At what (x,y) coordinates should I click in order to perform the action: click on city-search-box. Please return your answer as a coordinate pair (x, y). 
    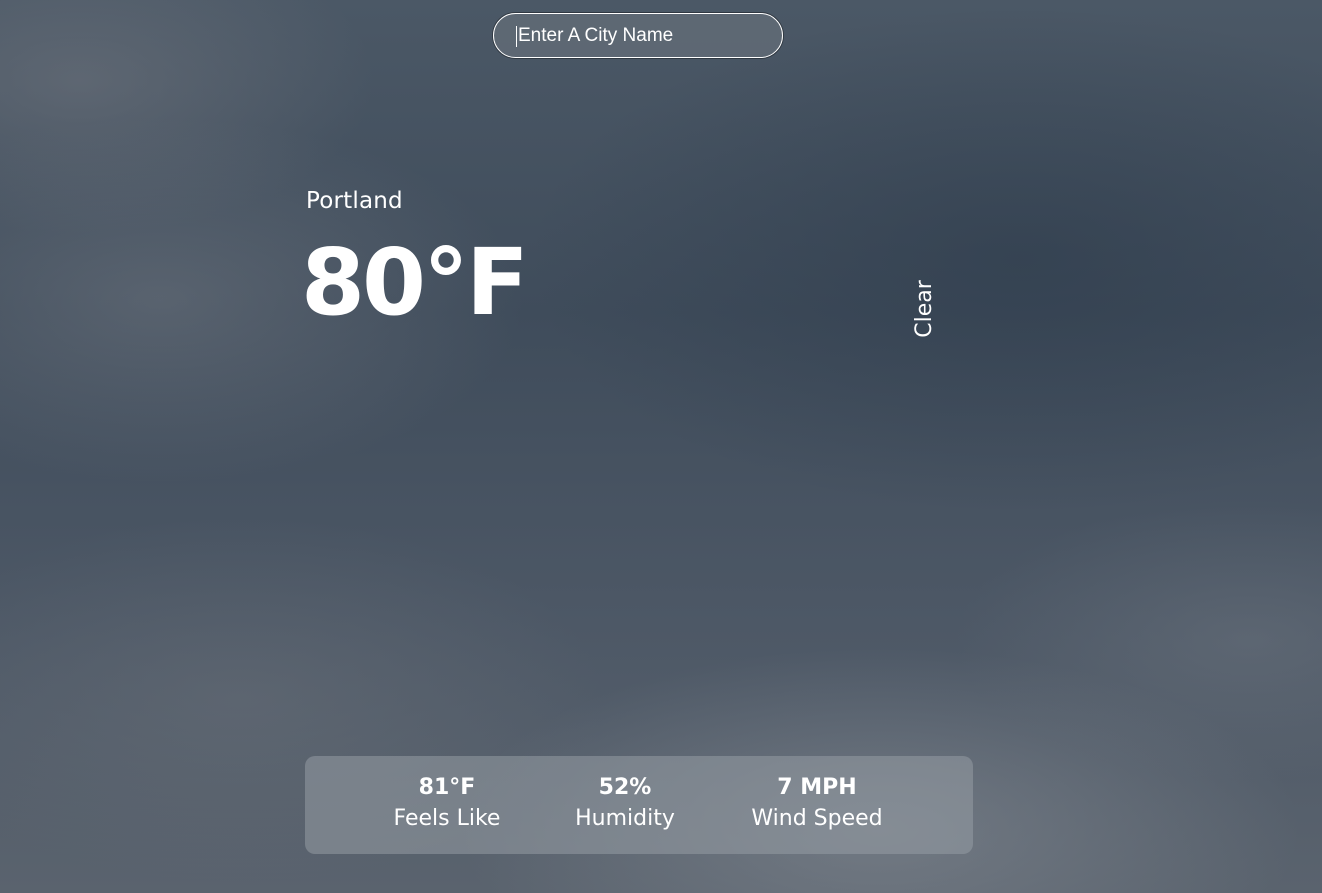
    Looking at the image, I should click on (638, 35).